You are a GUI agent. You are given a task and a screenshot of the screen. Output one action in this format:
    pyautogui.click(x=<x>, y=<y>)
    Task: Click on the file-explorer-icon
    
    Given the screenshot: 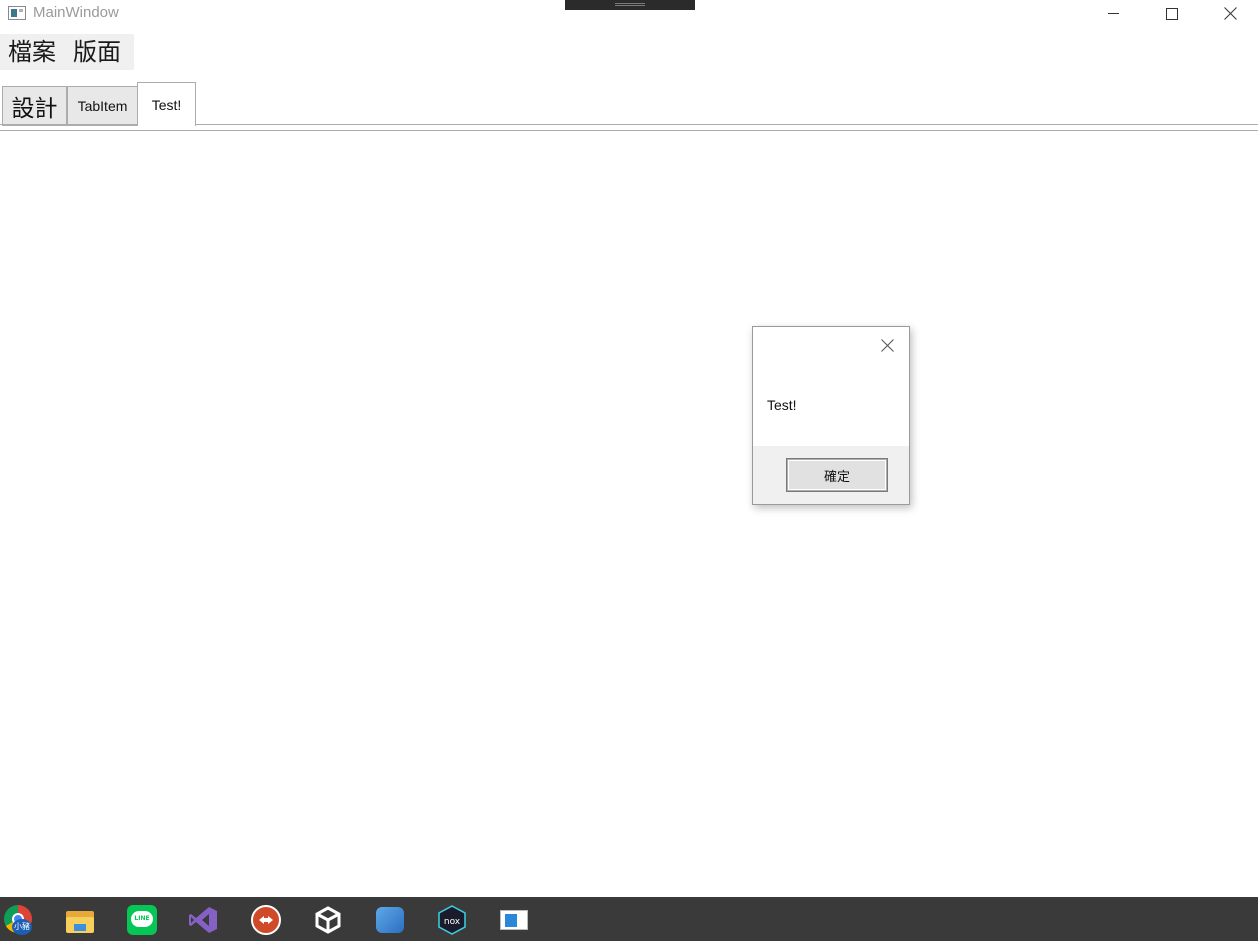 What is the action you would take?
    pyautogui.click(x=80, y=920)
    